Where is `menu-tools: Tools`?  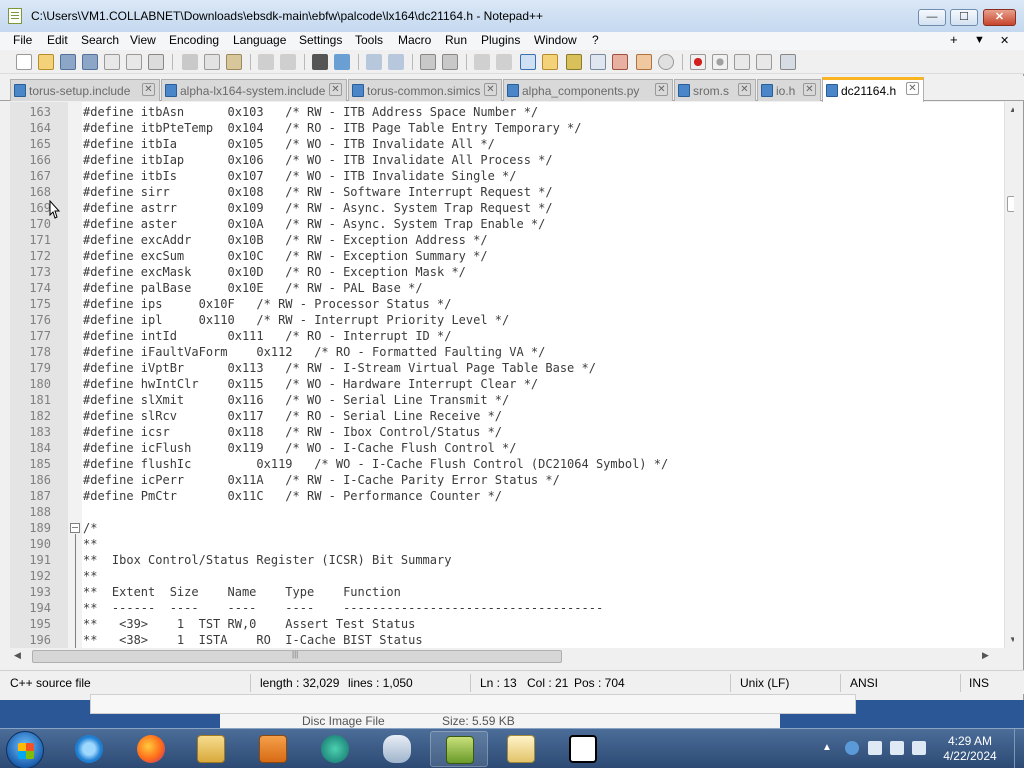
menu-tools: Tools is located at coordinates (369, 40).